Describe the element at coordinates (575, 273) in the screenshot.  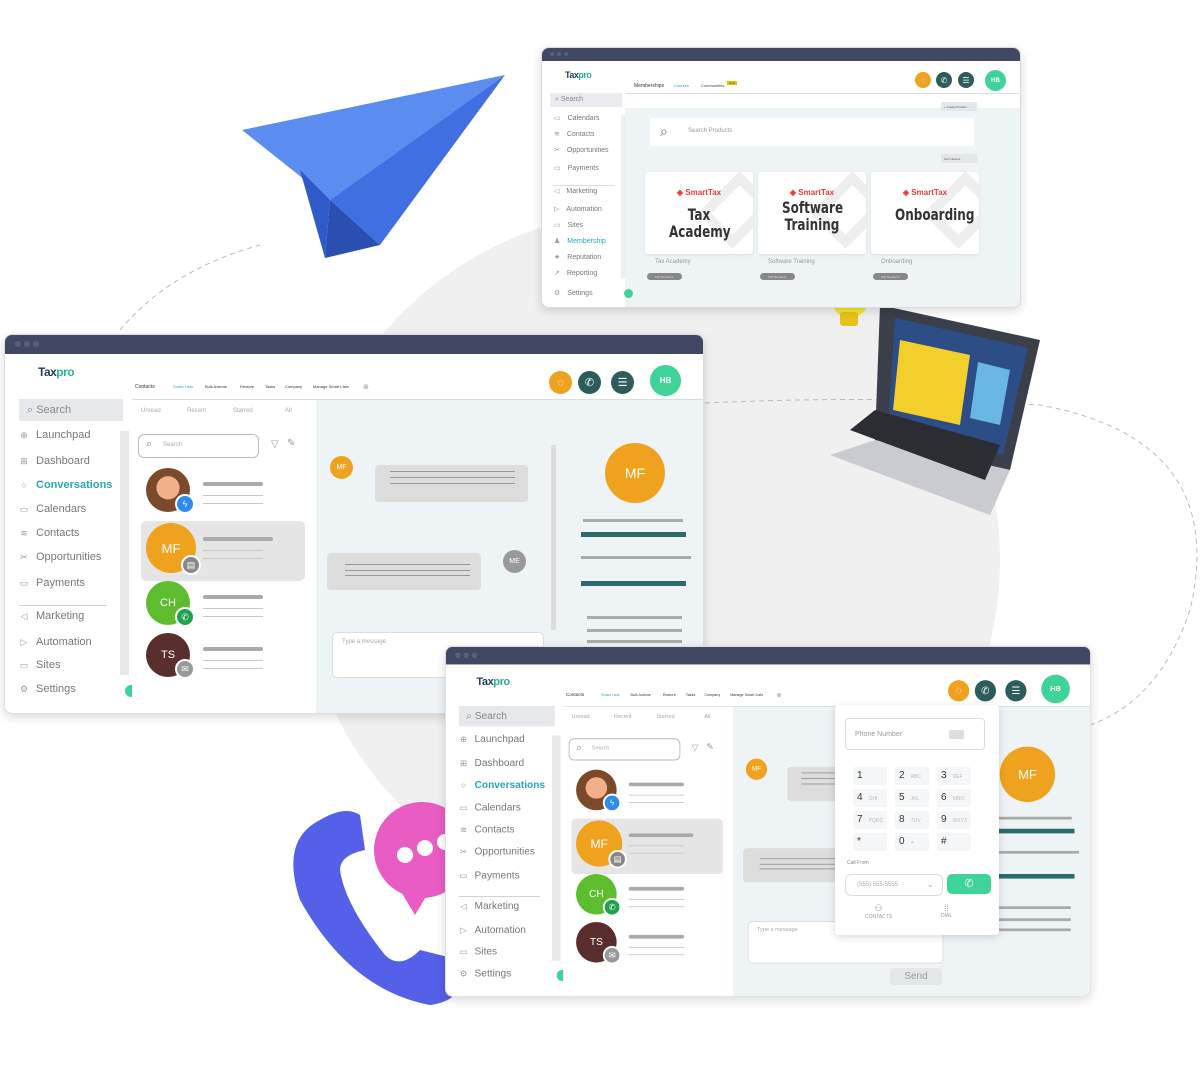
I see `sidebar-item-reporting: ↗ Reporting` at that location.